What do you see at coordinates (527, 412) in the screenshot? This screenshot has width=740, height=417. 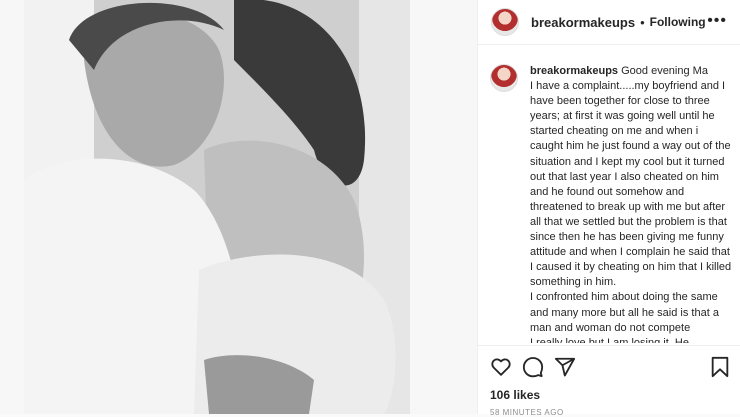 I see `post-timestamp: 58 MINUTES AGO` at bounding box center [527, 412].